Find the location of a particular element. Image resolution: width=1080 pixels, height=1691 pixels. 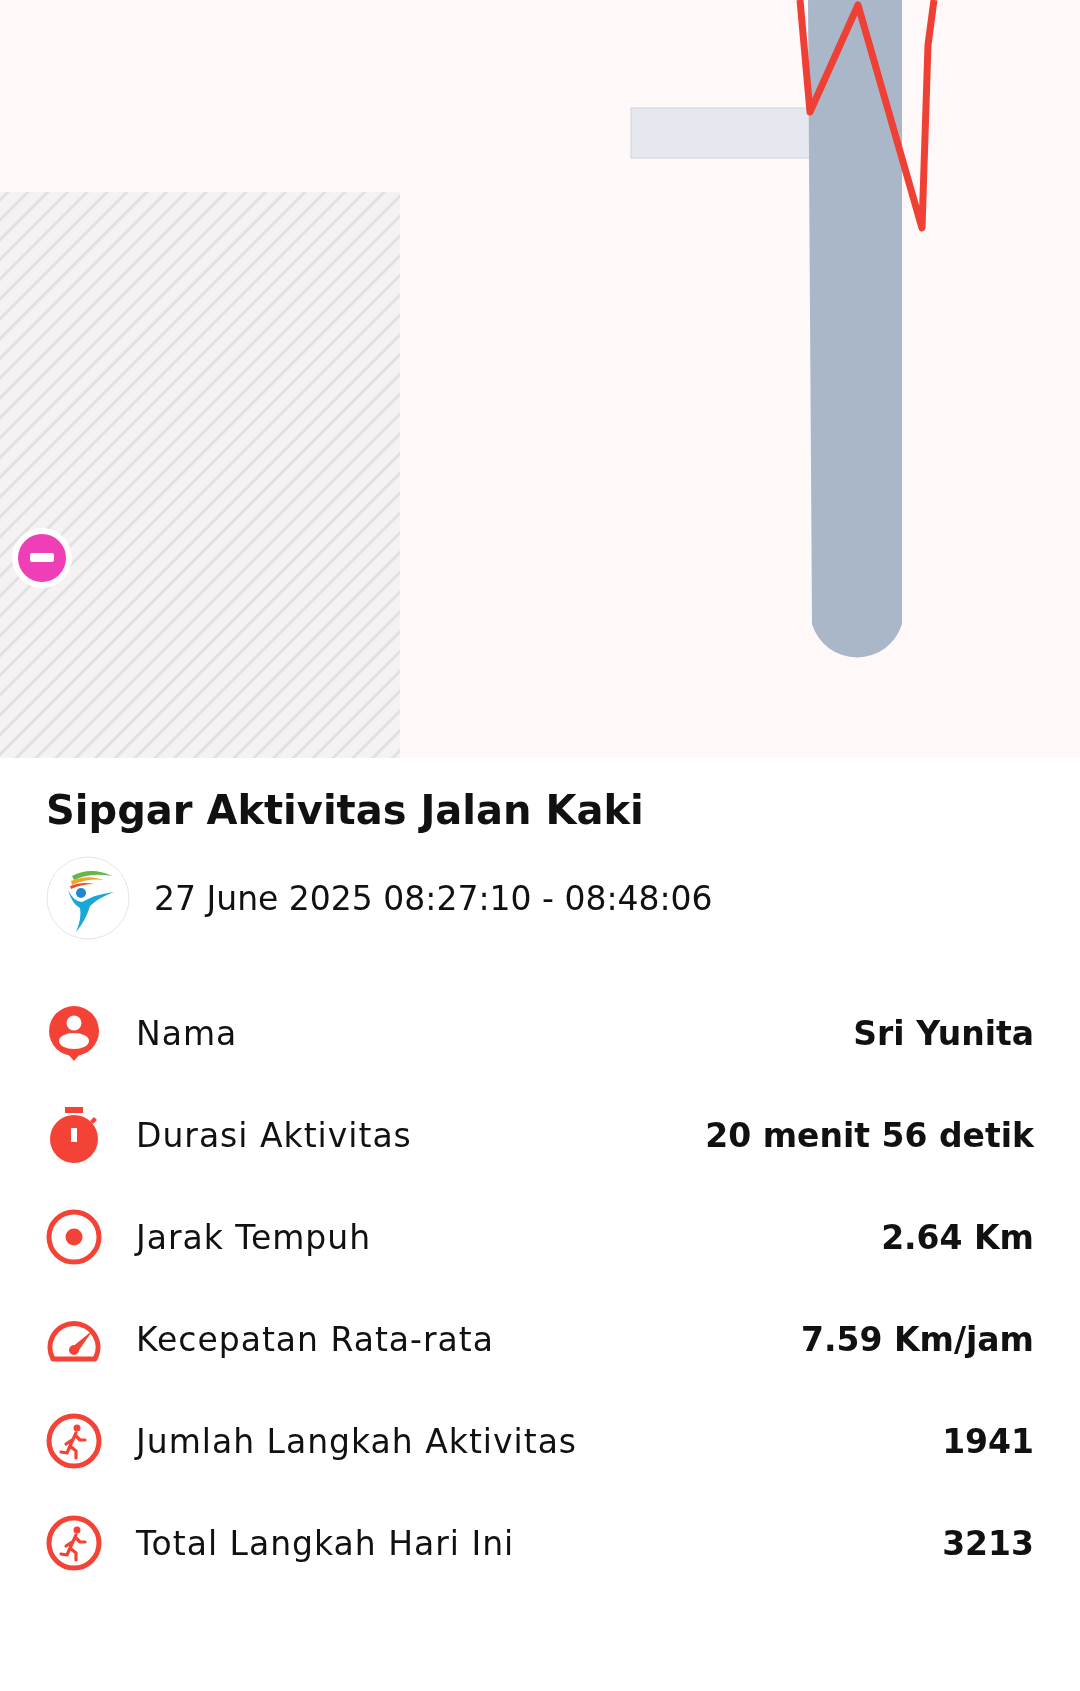

target-icon is located at coordinates (74, 1237).